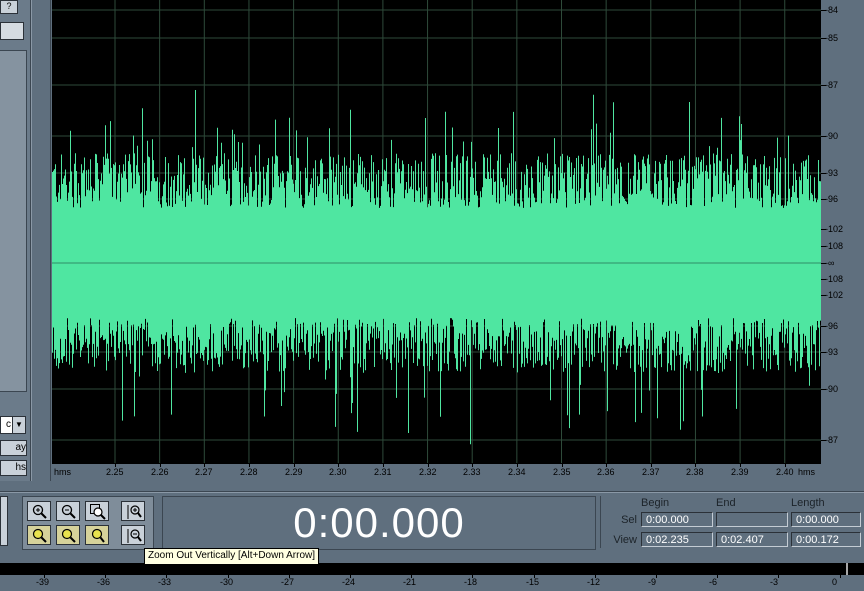 The image size is (864, 591). I want to click on time-tick-label: 2.28, so click(249, 472).